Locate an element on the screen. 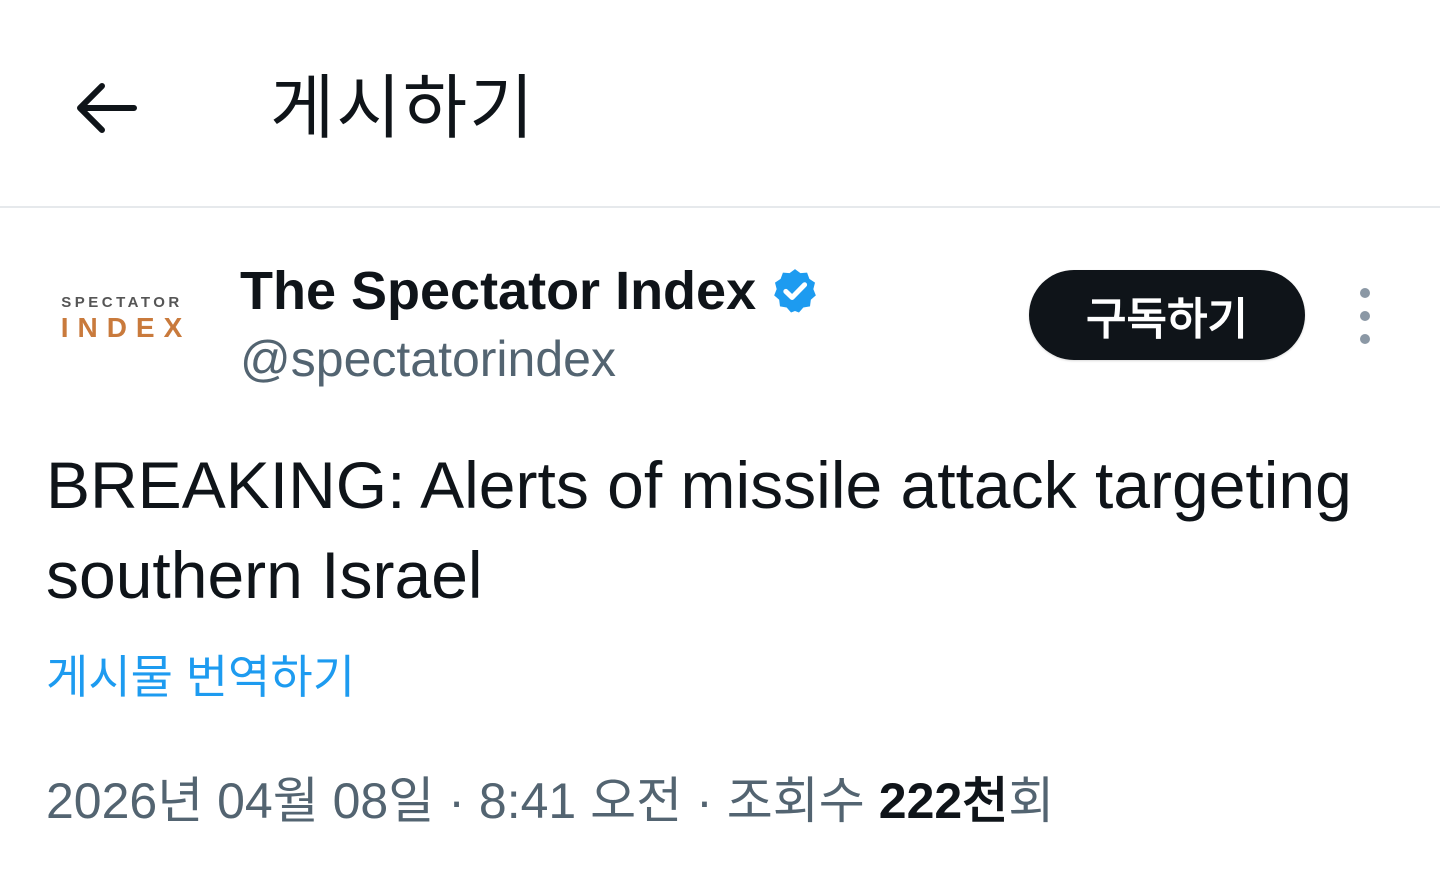 This screenshot has height=878, width=1440. avatar-text-bottom: INDEX is located at coordinates (126, 327).